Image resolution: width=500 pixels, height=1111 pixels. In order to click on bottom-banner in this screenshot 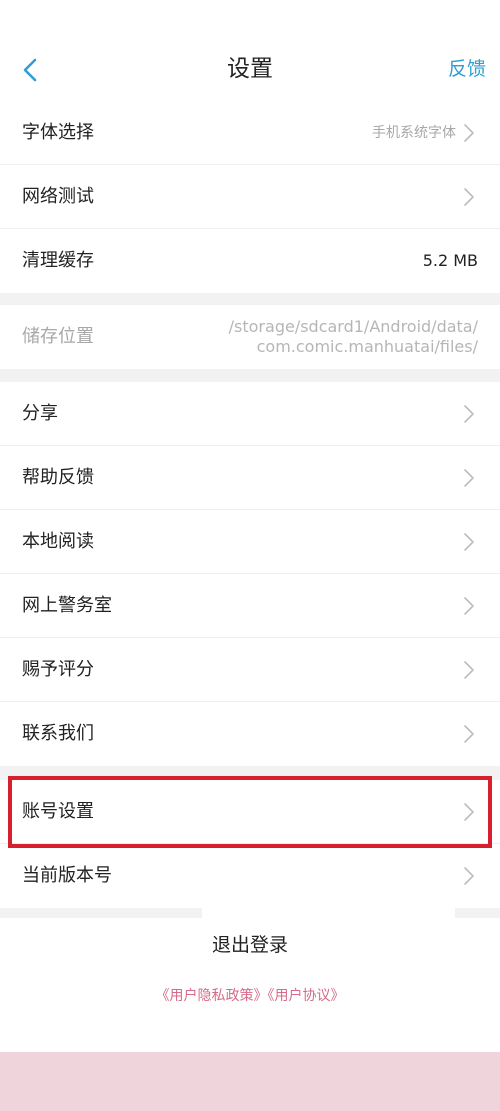, I will do `click(250, 1081)`.